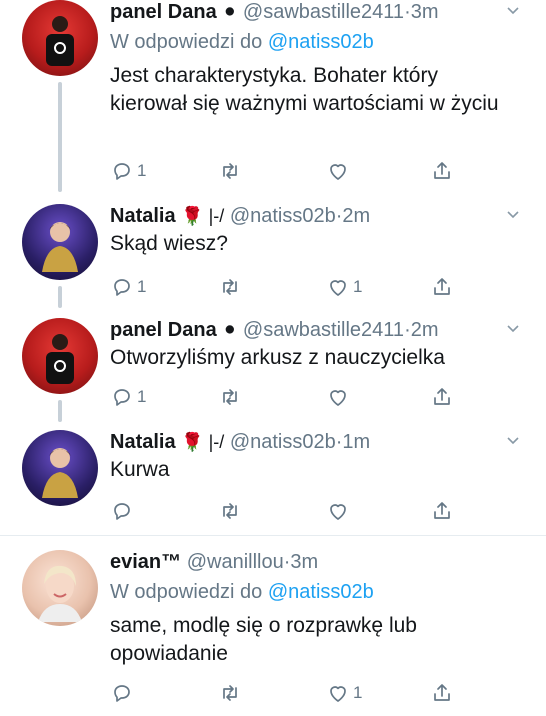 This screenshot has height=716, width=546. What do you see at coordinates (145, 562) in the screenshot?
I see `display-name: evian™` at bounding box center [145, 562].